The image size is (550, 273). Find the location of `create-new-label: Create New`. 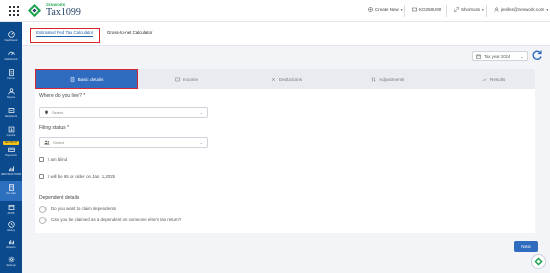

create-new-label: Create New is located at coordinates (387, 9).